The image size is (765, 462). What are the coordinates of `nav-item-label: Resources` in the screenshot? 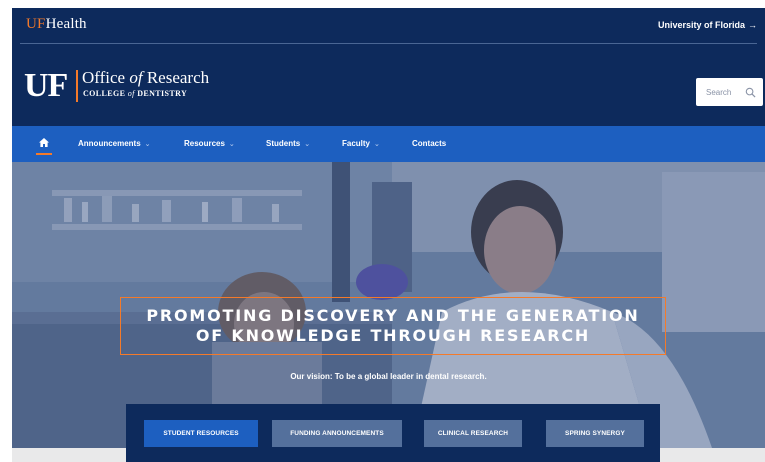 It's located at (204, 143).